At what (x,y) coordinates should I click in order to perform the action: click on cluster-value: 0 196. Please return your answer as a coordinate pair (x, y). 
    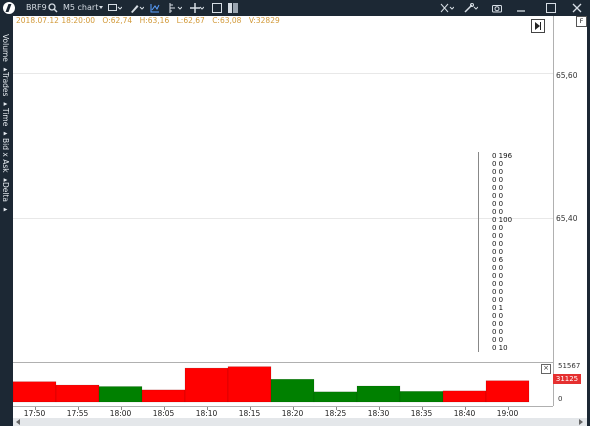
    Looking at the image, I should click on (502, 156).